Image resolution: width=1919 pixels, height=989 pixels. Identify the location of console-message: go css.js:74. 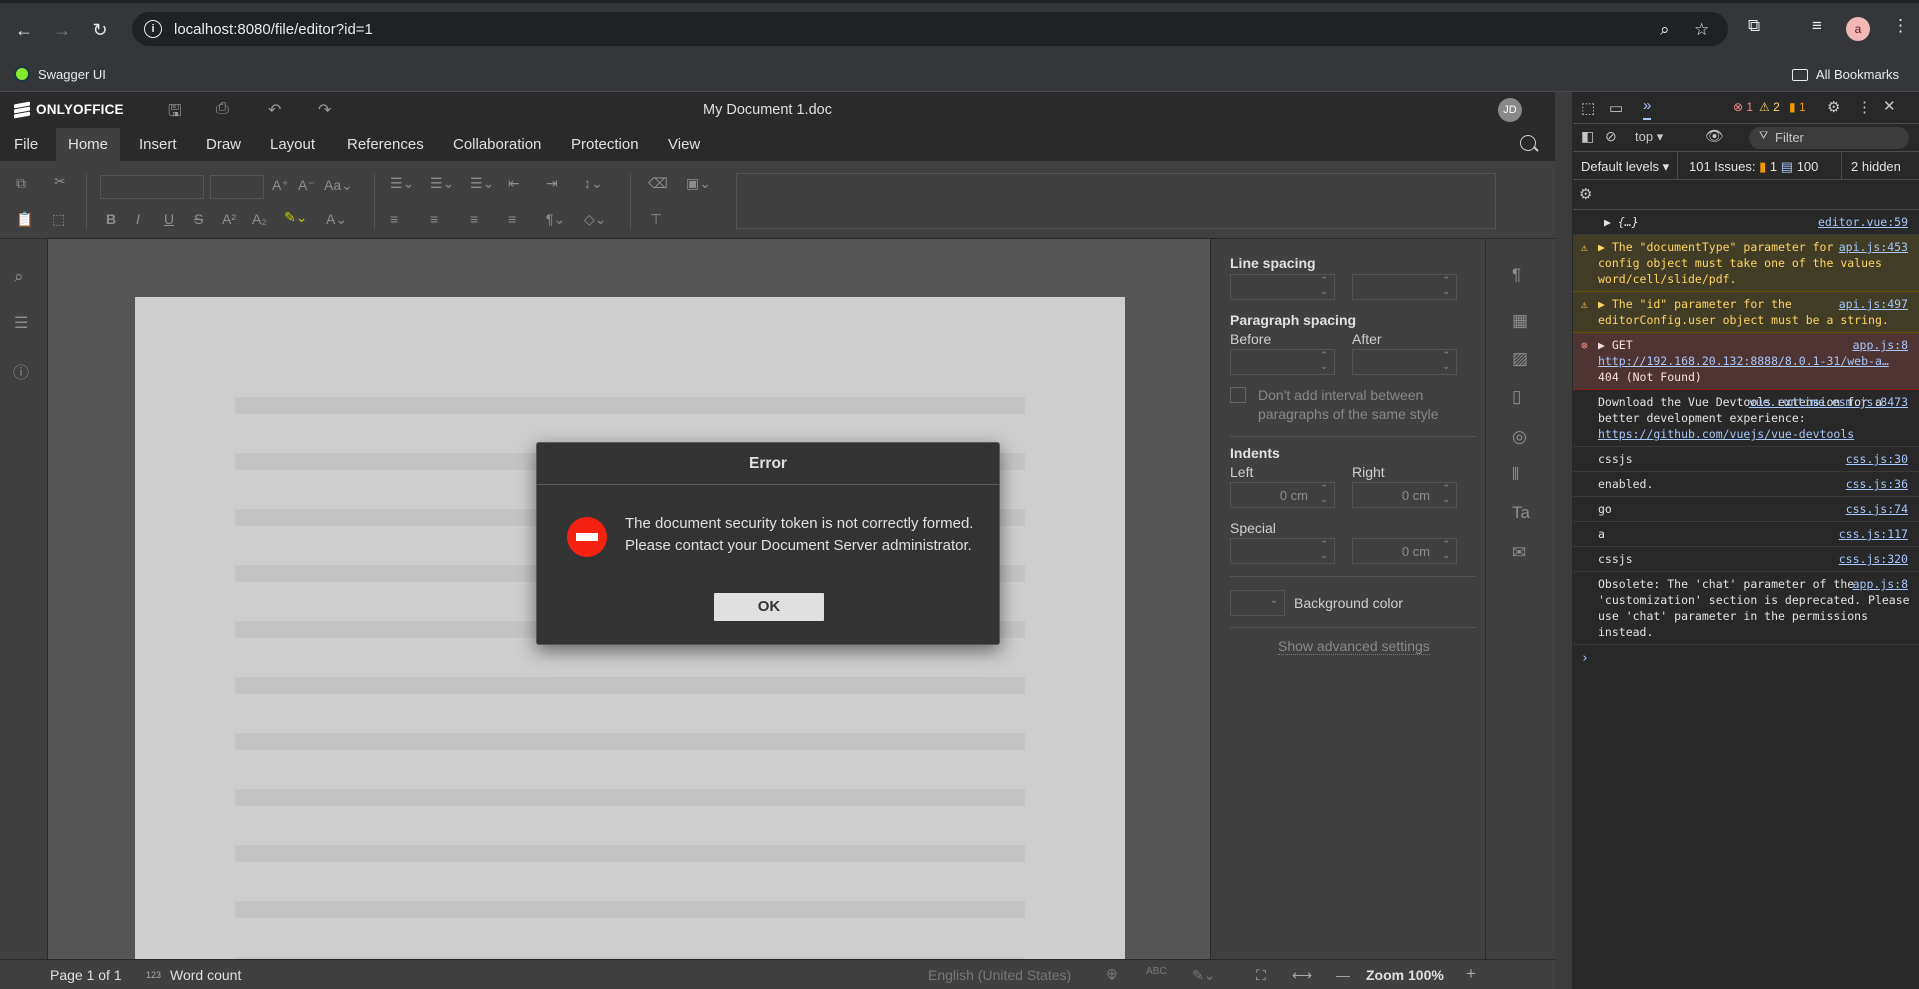
(1746, 509).